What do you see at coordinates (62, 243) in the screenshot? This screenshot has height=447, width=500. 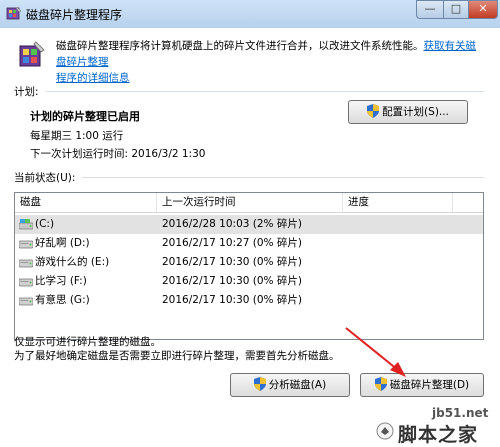 I see `disk-name: 好乱啊 (D:)` at bounding box center [62, 243].